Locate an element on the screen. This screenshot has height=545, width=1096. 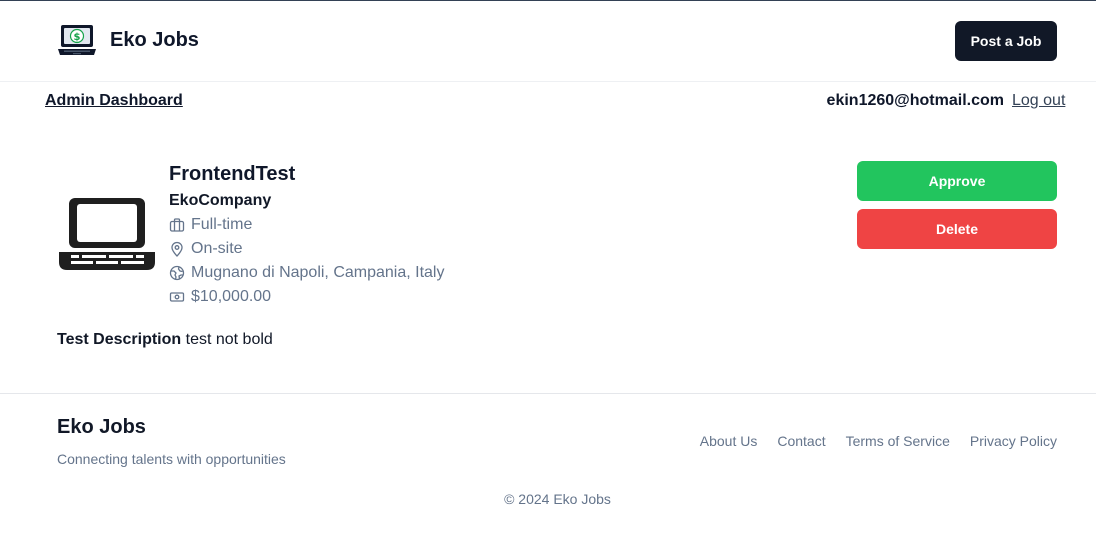
laptop-dollar-logo-icon: $ is located at coordinates (77, 40).